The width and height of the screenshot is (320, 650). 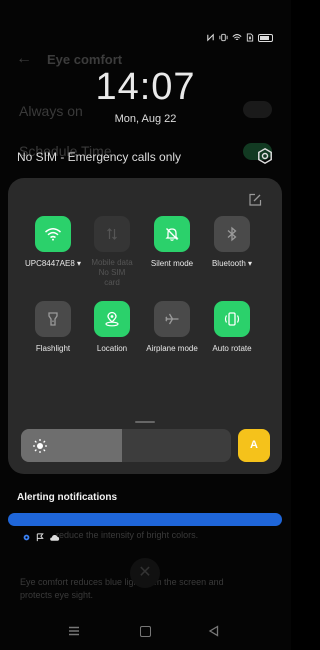 What do you see at coordinates (145, 119) in the screenshot?
I see `date-label: Mon, Aug 22` at bounding box center [145, 119].